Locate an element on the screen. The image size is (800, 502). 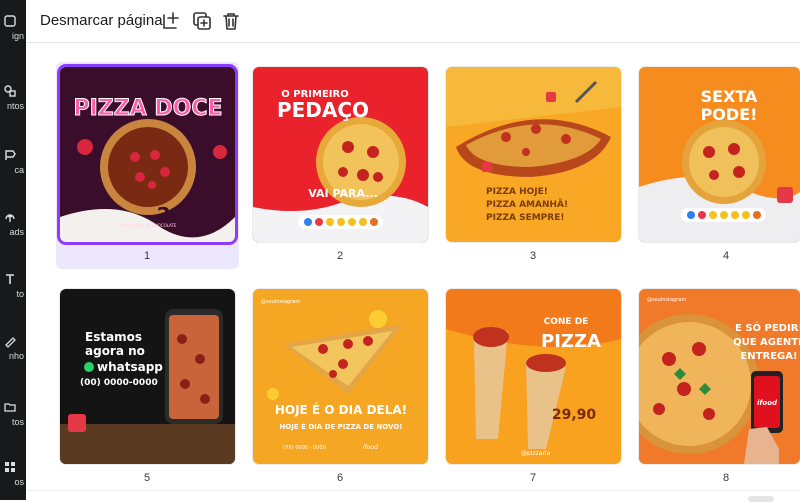
page-thumbnail-4: SEXTA PODE! is located at coordinates (719, 154).